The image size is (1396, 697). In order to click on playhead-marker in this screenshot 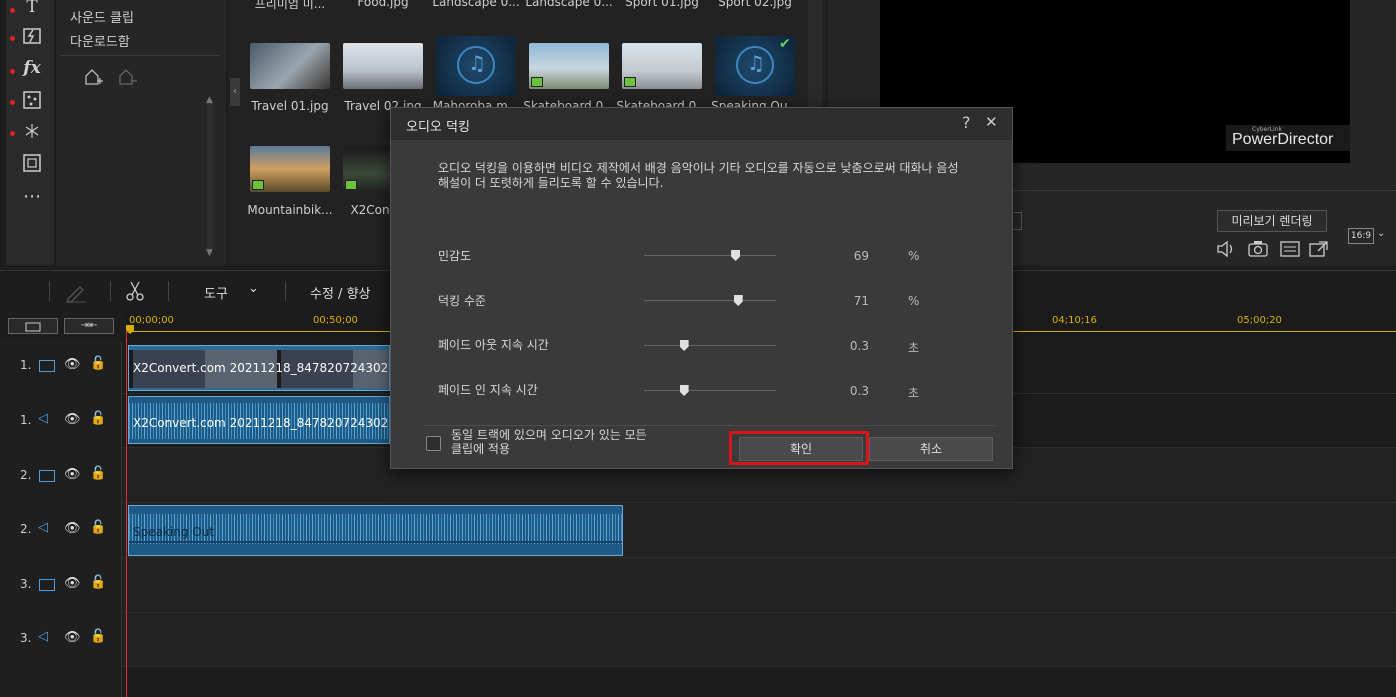, I will do `click(130, 329)`.